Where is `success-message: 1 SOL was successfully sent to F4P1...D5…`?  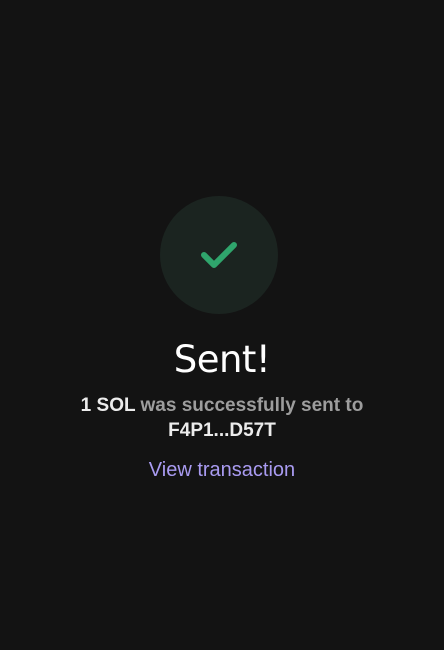 success-message: 1 SOL was successfully sent to F4P1...D5… is located at coordinates (222, 418).